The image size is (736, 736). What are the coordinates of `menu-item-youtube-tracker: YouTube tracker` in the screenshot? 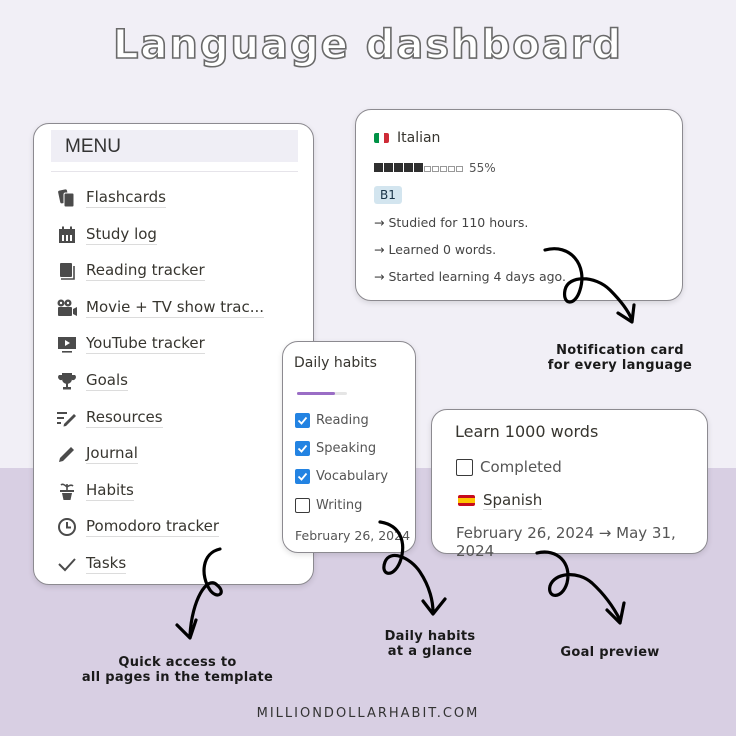 It's located at (130, 344).